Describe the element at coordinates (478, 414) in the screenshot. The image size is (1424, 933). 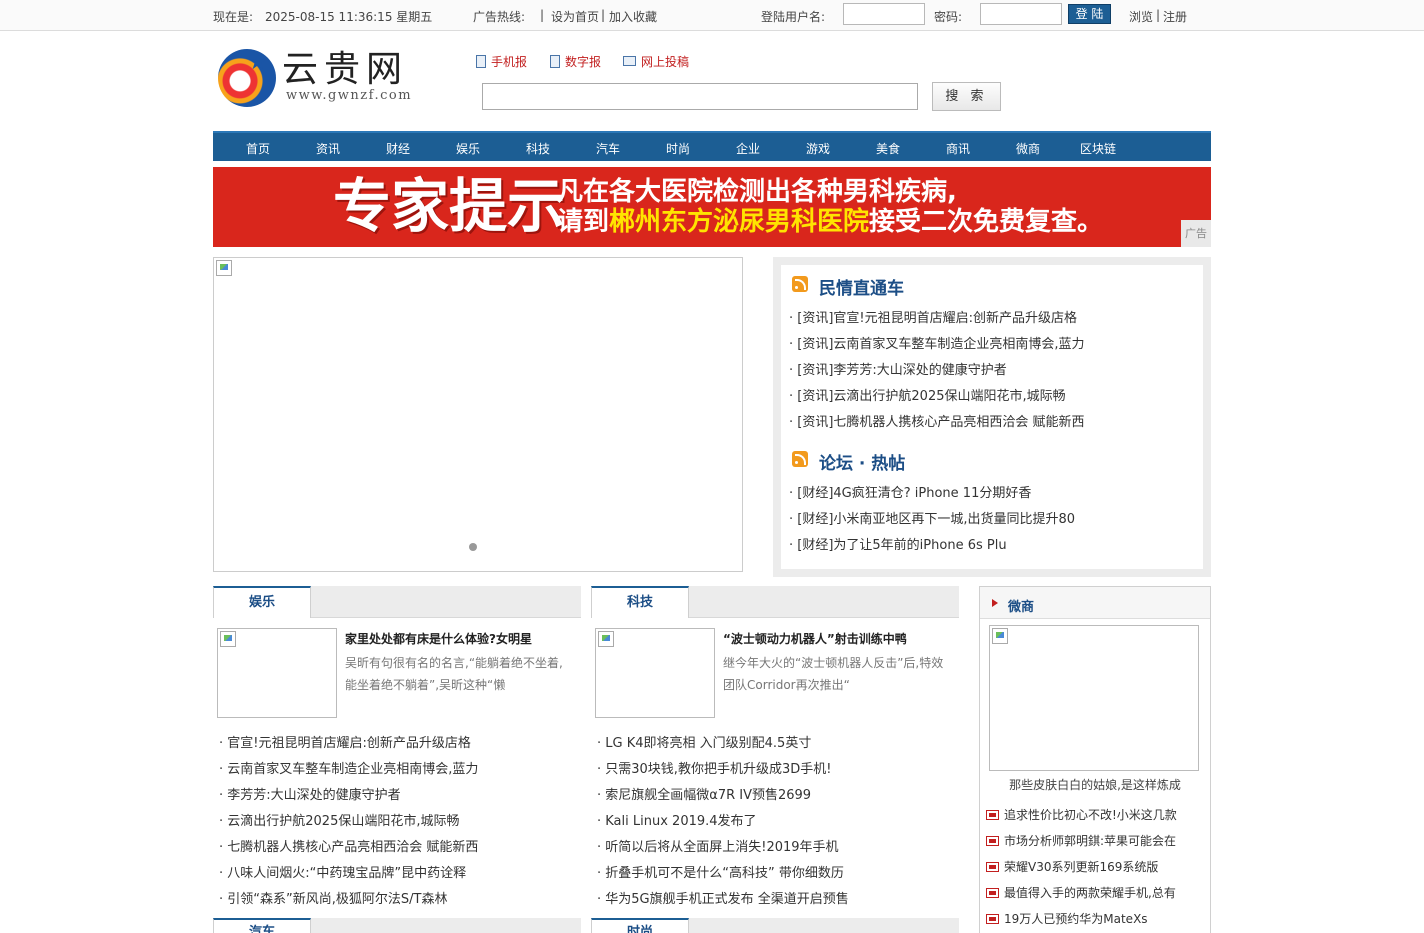
I see `image-slider` at that location.